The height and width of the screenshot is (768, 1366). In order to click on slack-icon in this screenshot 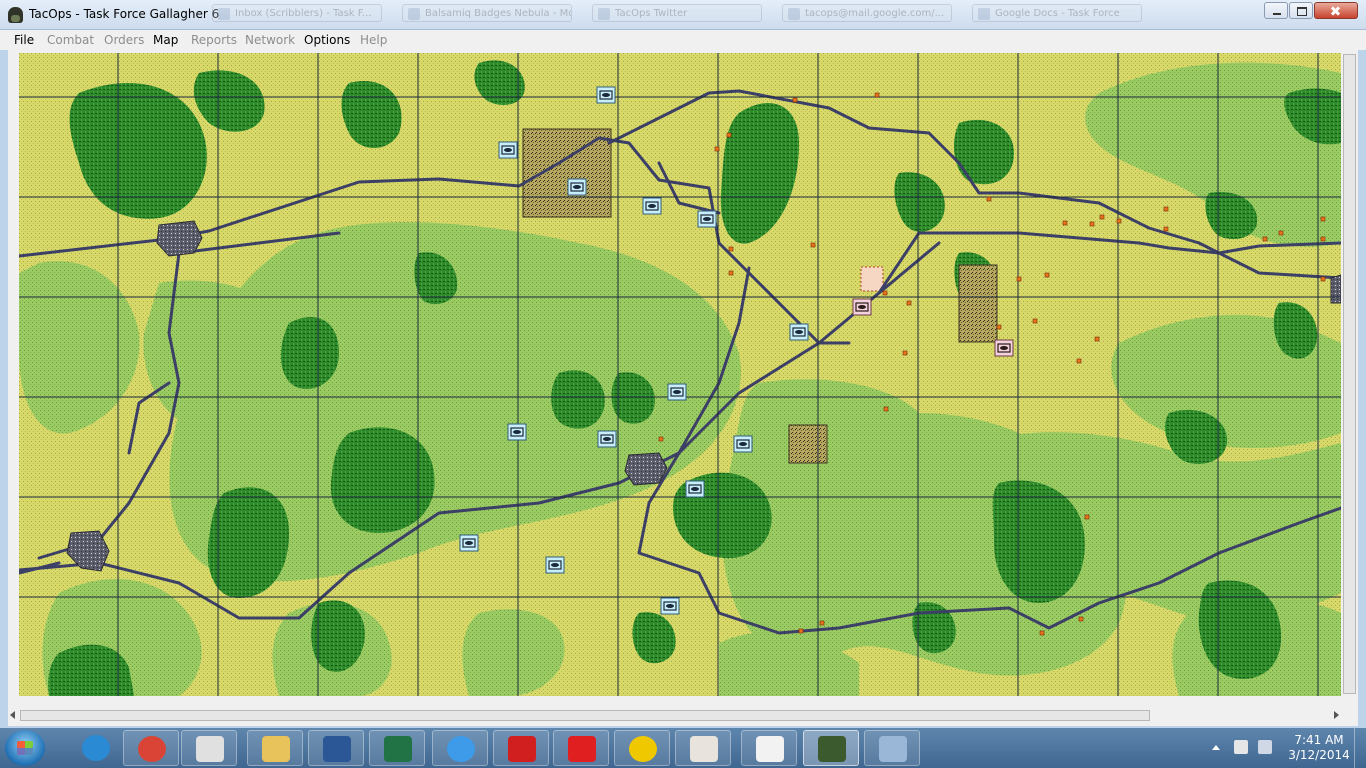, I will do `click(704, 749)`.